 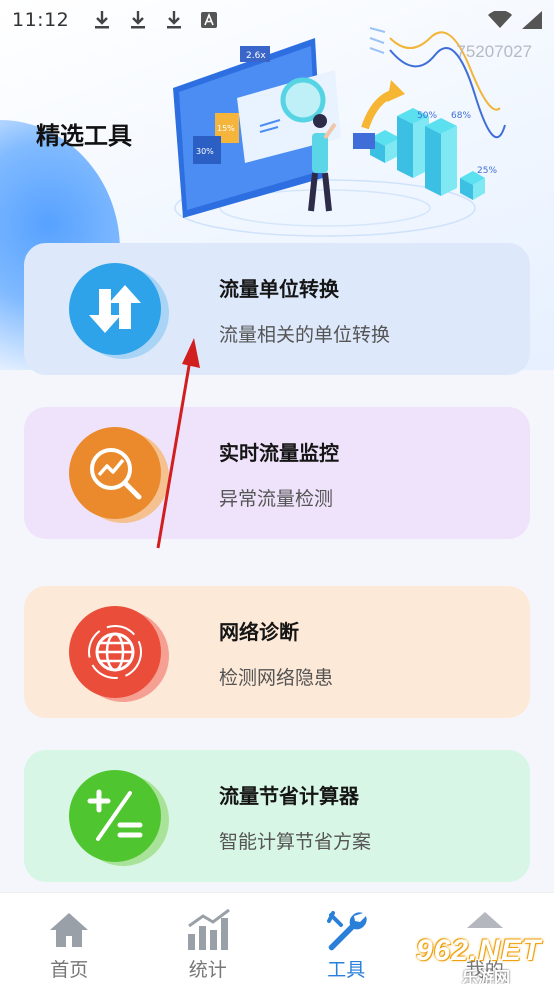 What do you see at coordinates (277, 816) in the screenshot?
I see `tool-card-savings-calculator: 流量节省计算器 智能计算节省方案` at bounding box center [277, 816].